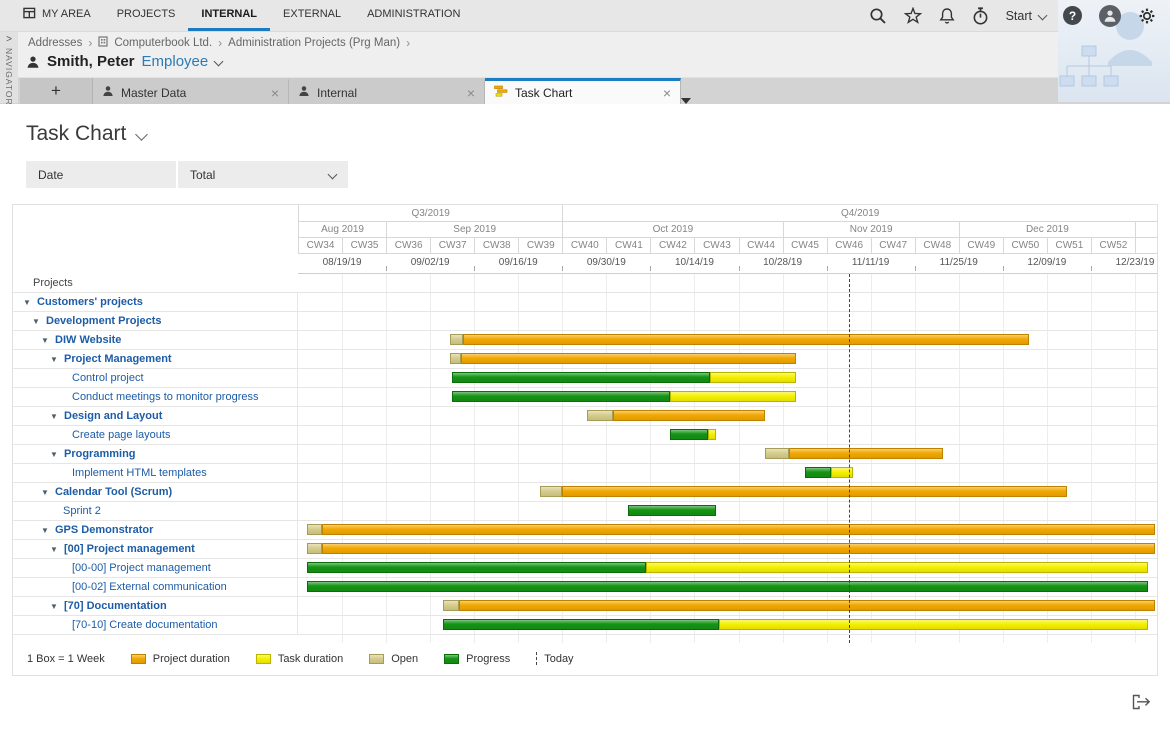 The width and height of the screenshot is (1170, 730). I want to click on tree-item: ▼ Calendar Tool (Scrum), so click(155, 492).